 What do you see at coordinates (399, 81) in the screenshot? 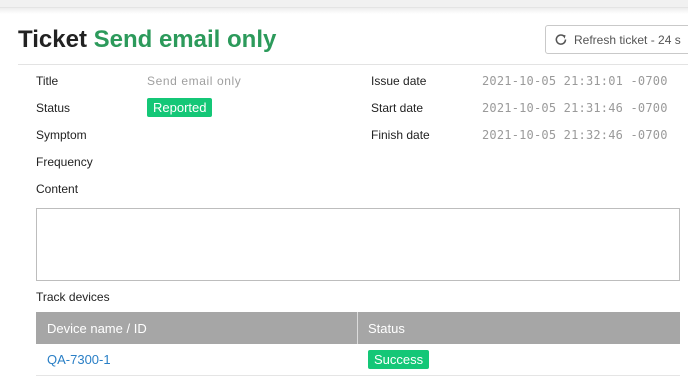
I see `issue-date-label: Issue date` at bounding box center [399, 81].